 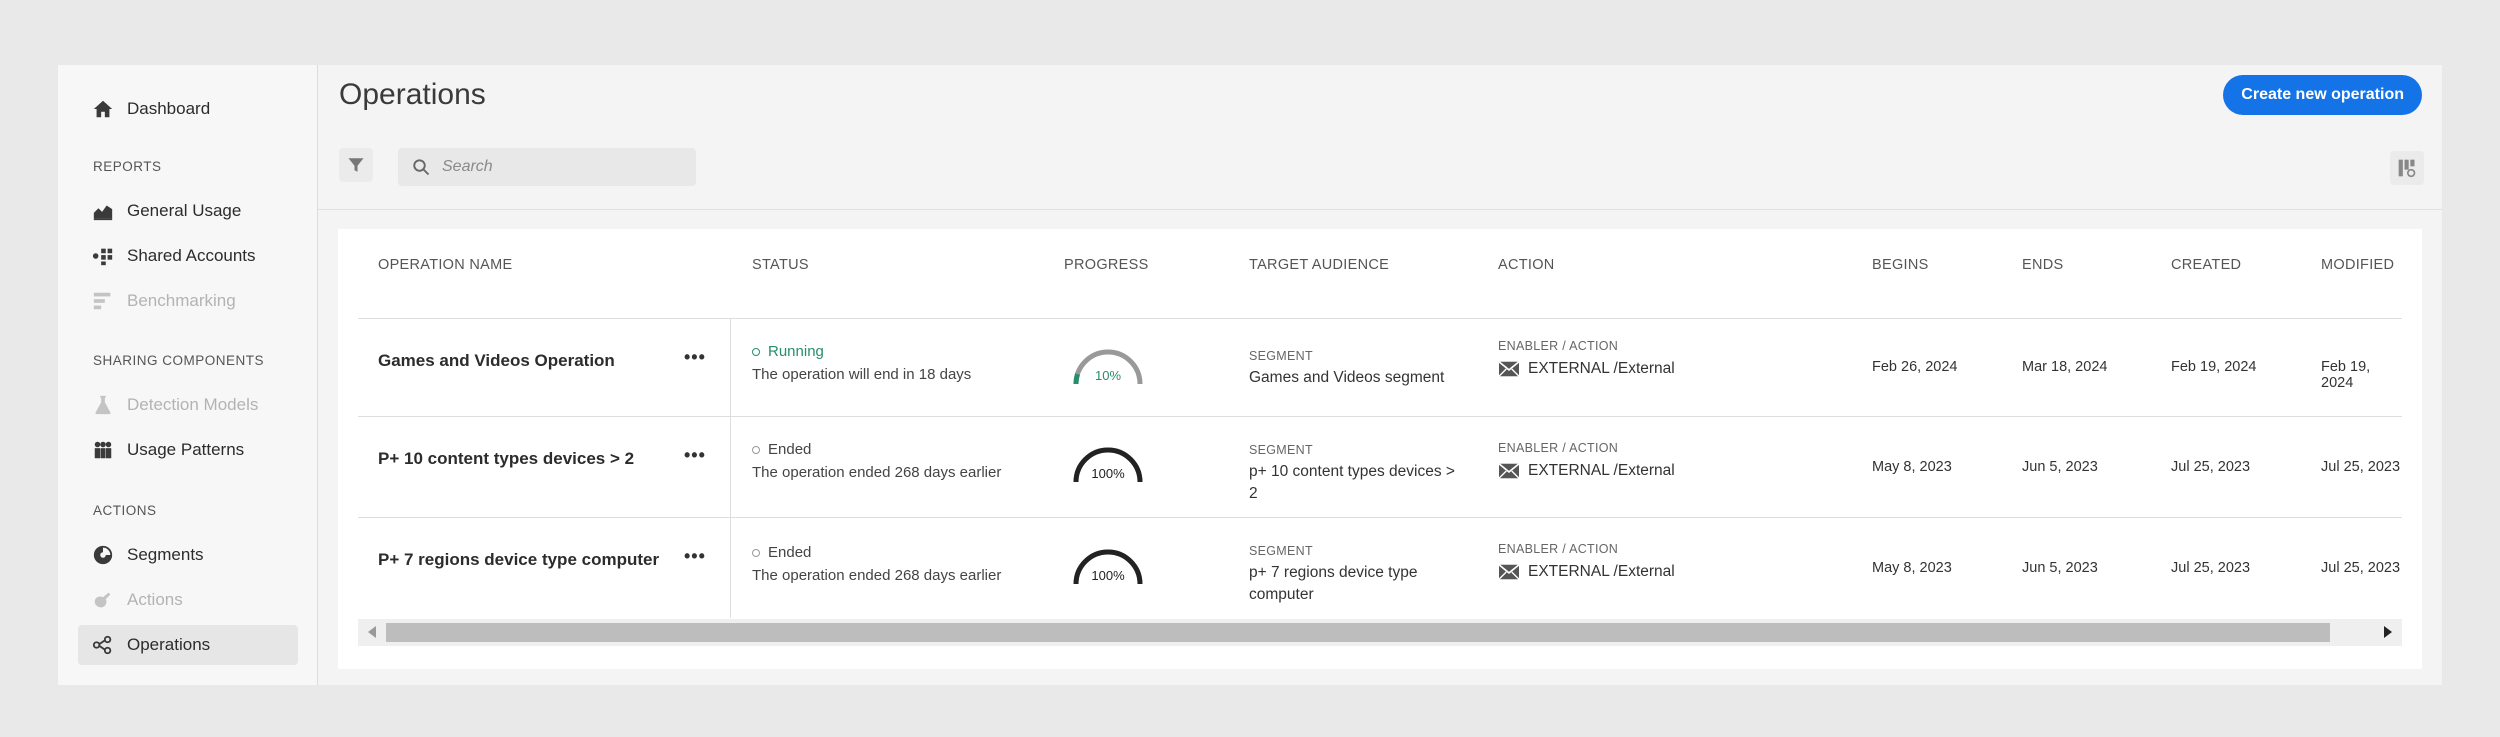 What do you see at coordinates (1108, 375) in the screenshot?
I see `progress-value: 10%` at bounding box center [1108, 375].